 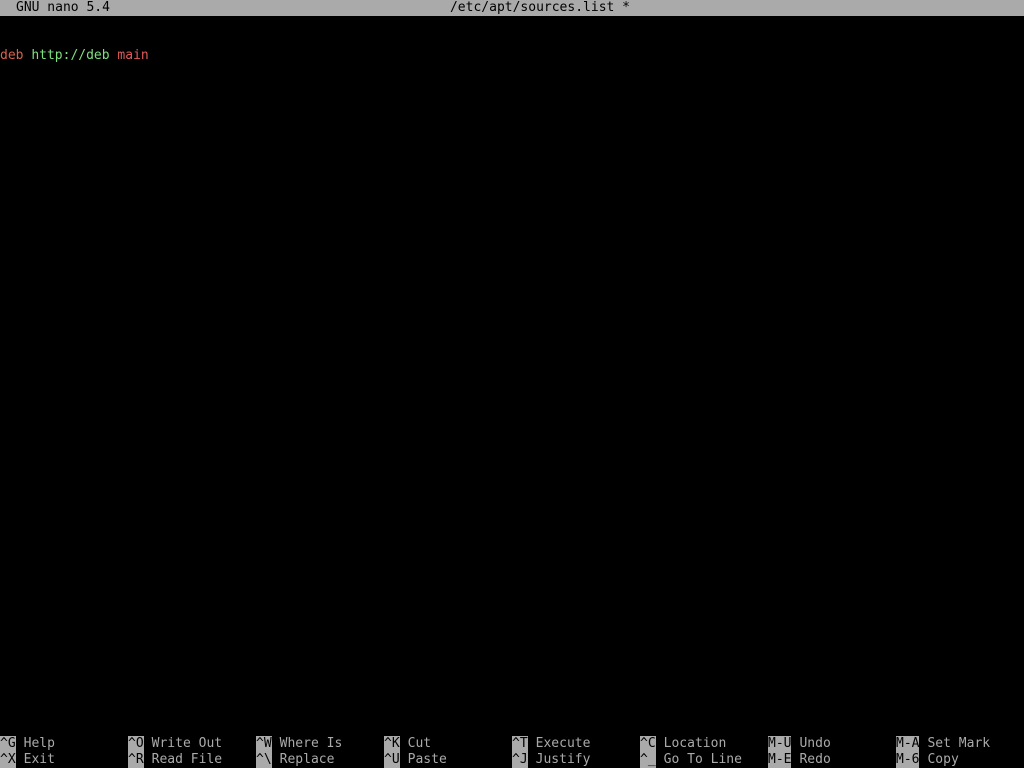 I want to click on shortcut-key: ^U, so click(x=392, y=760).